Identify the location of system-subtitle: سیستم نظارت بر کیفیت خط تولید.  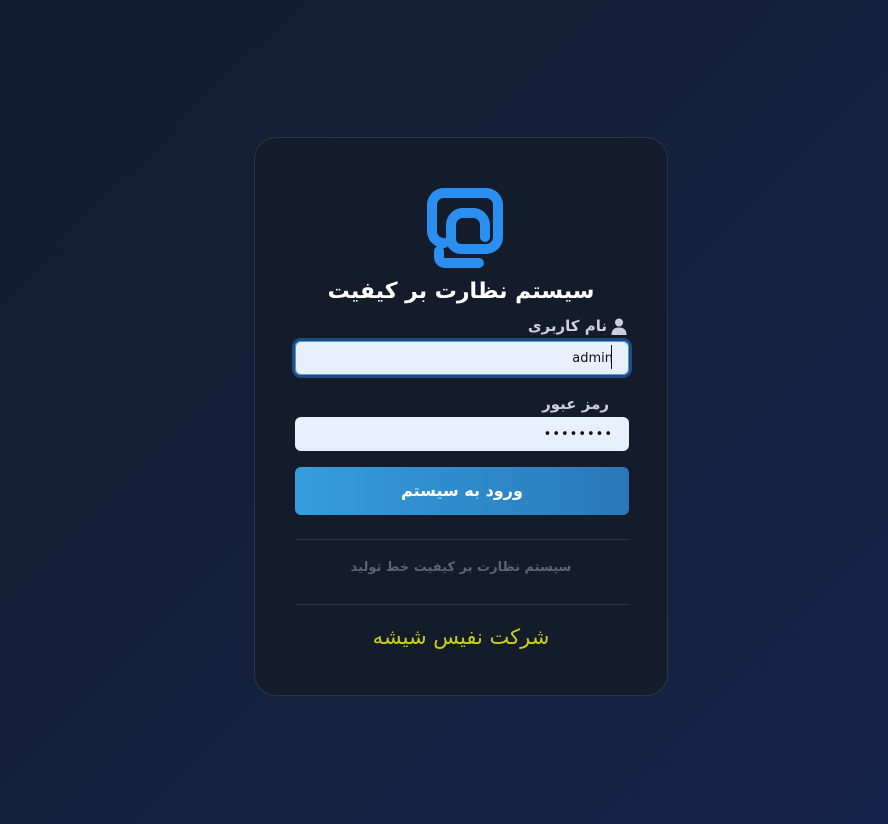
(461, 567).